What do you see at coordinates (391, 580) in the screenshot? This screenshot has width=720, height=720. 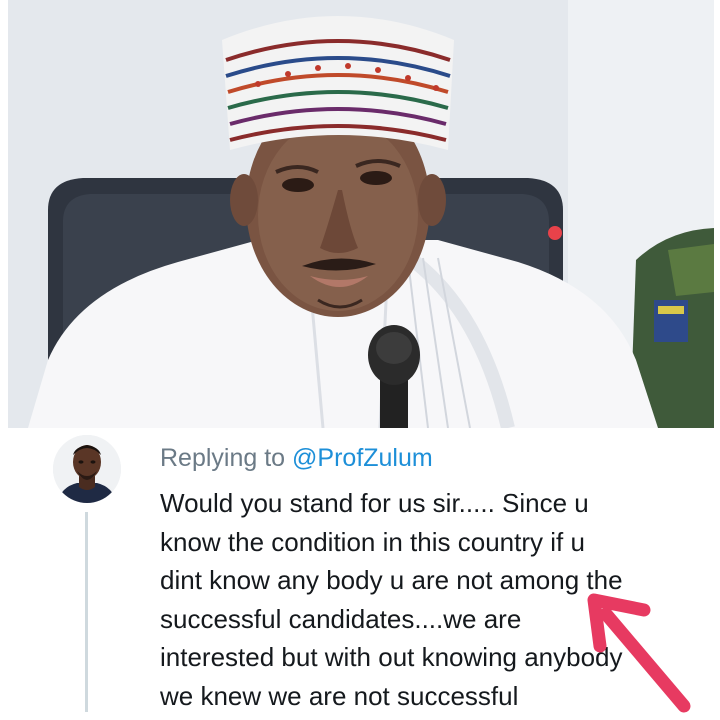 I see `tweet-line: dint know any body u are not among the` at bounding box center [391, 580].